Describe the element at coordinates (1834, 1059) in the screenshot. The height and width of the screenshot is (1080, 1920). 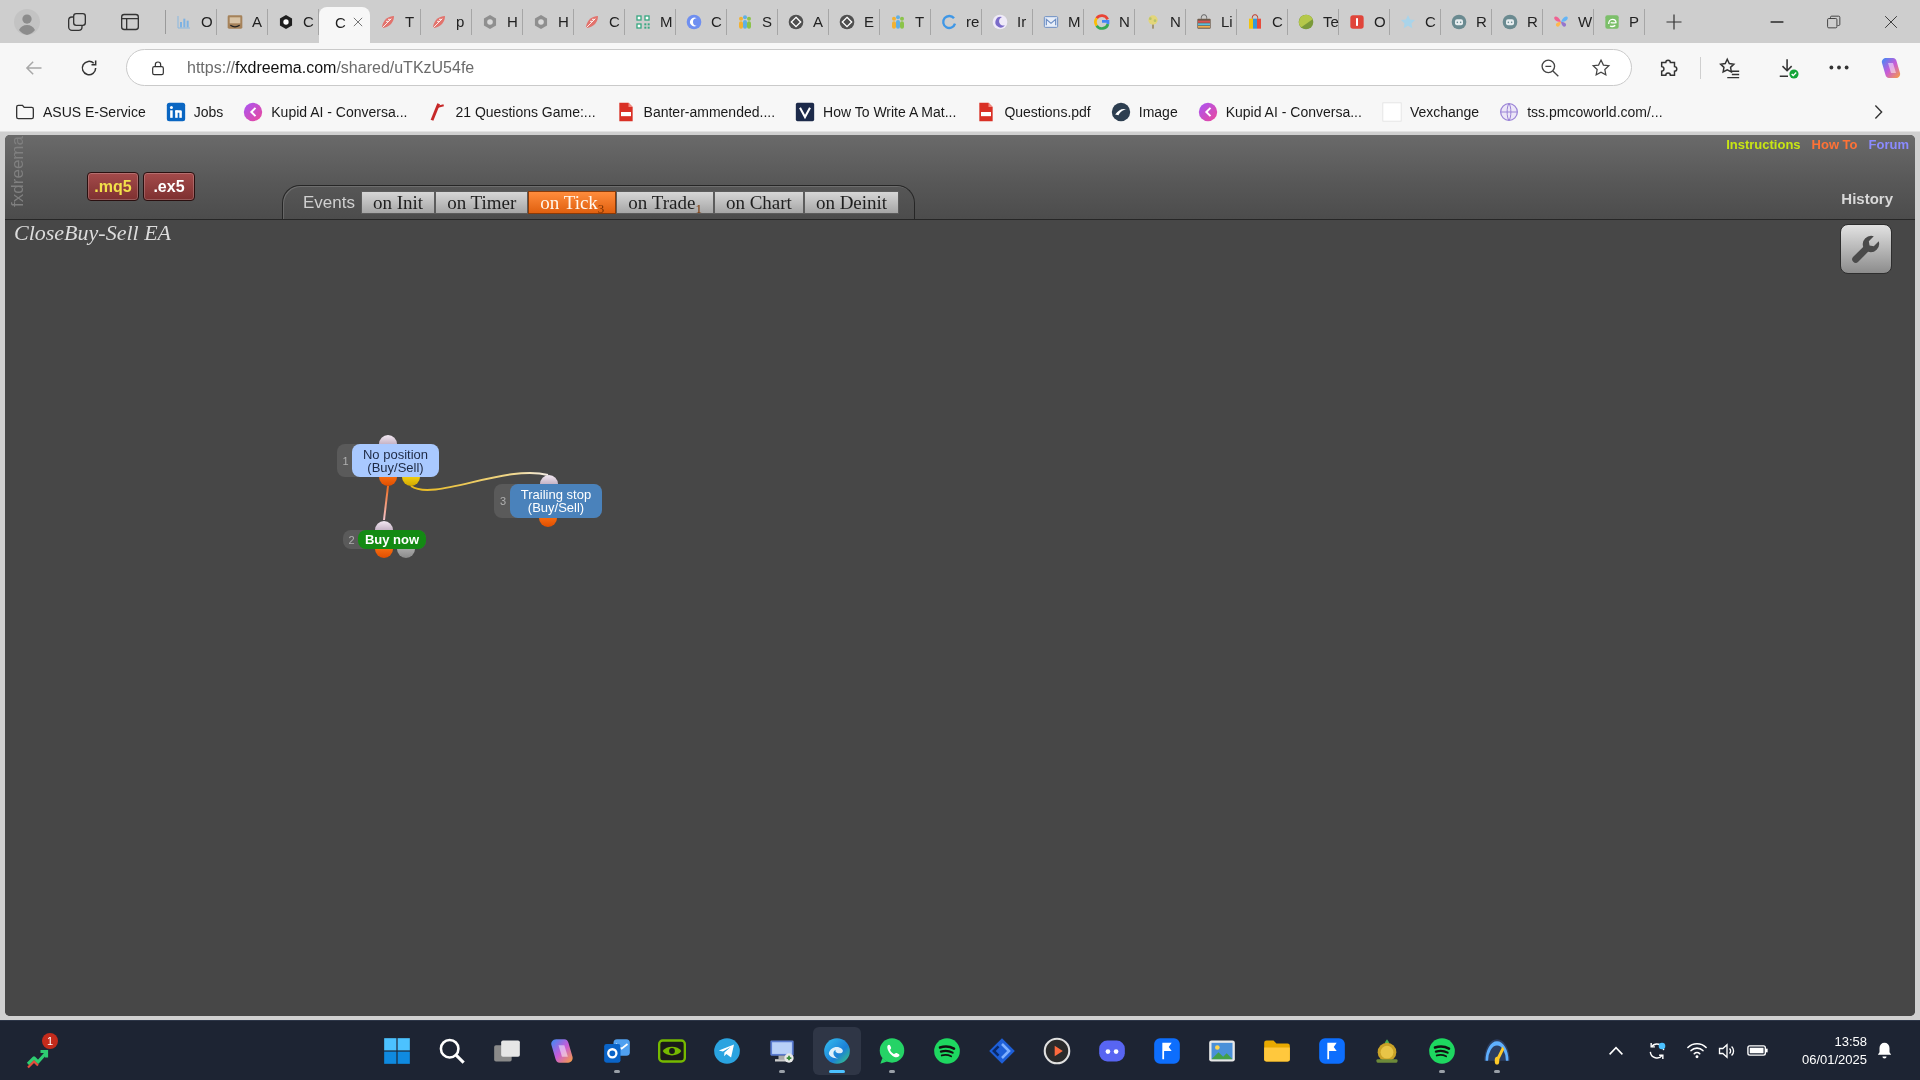
I see `clock-date: 06/01/2025` at that location.